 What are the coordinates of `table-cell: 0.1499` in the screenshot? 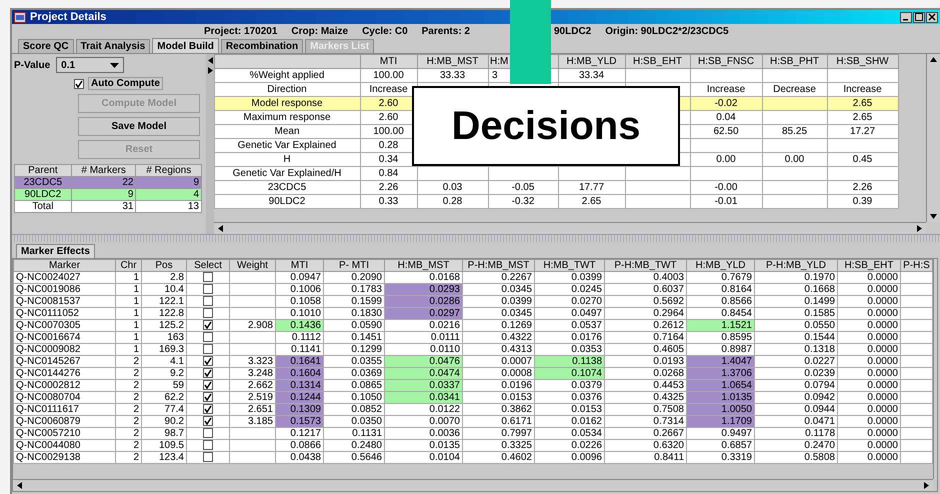 It's located at (796, 302).